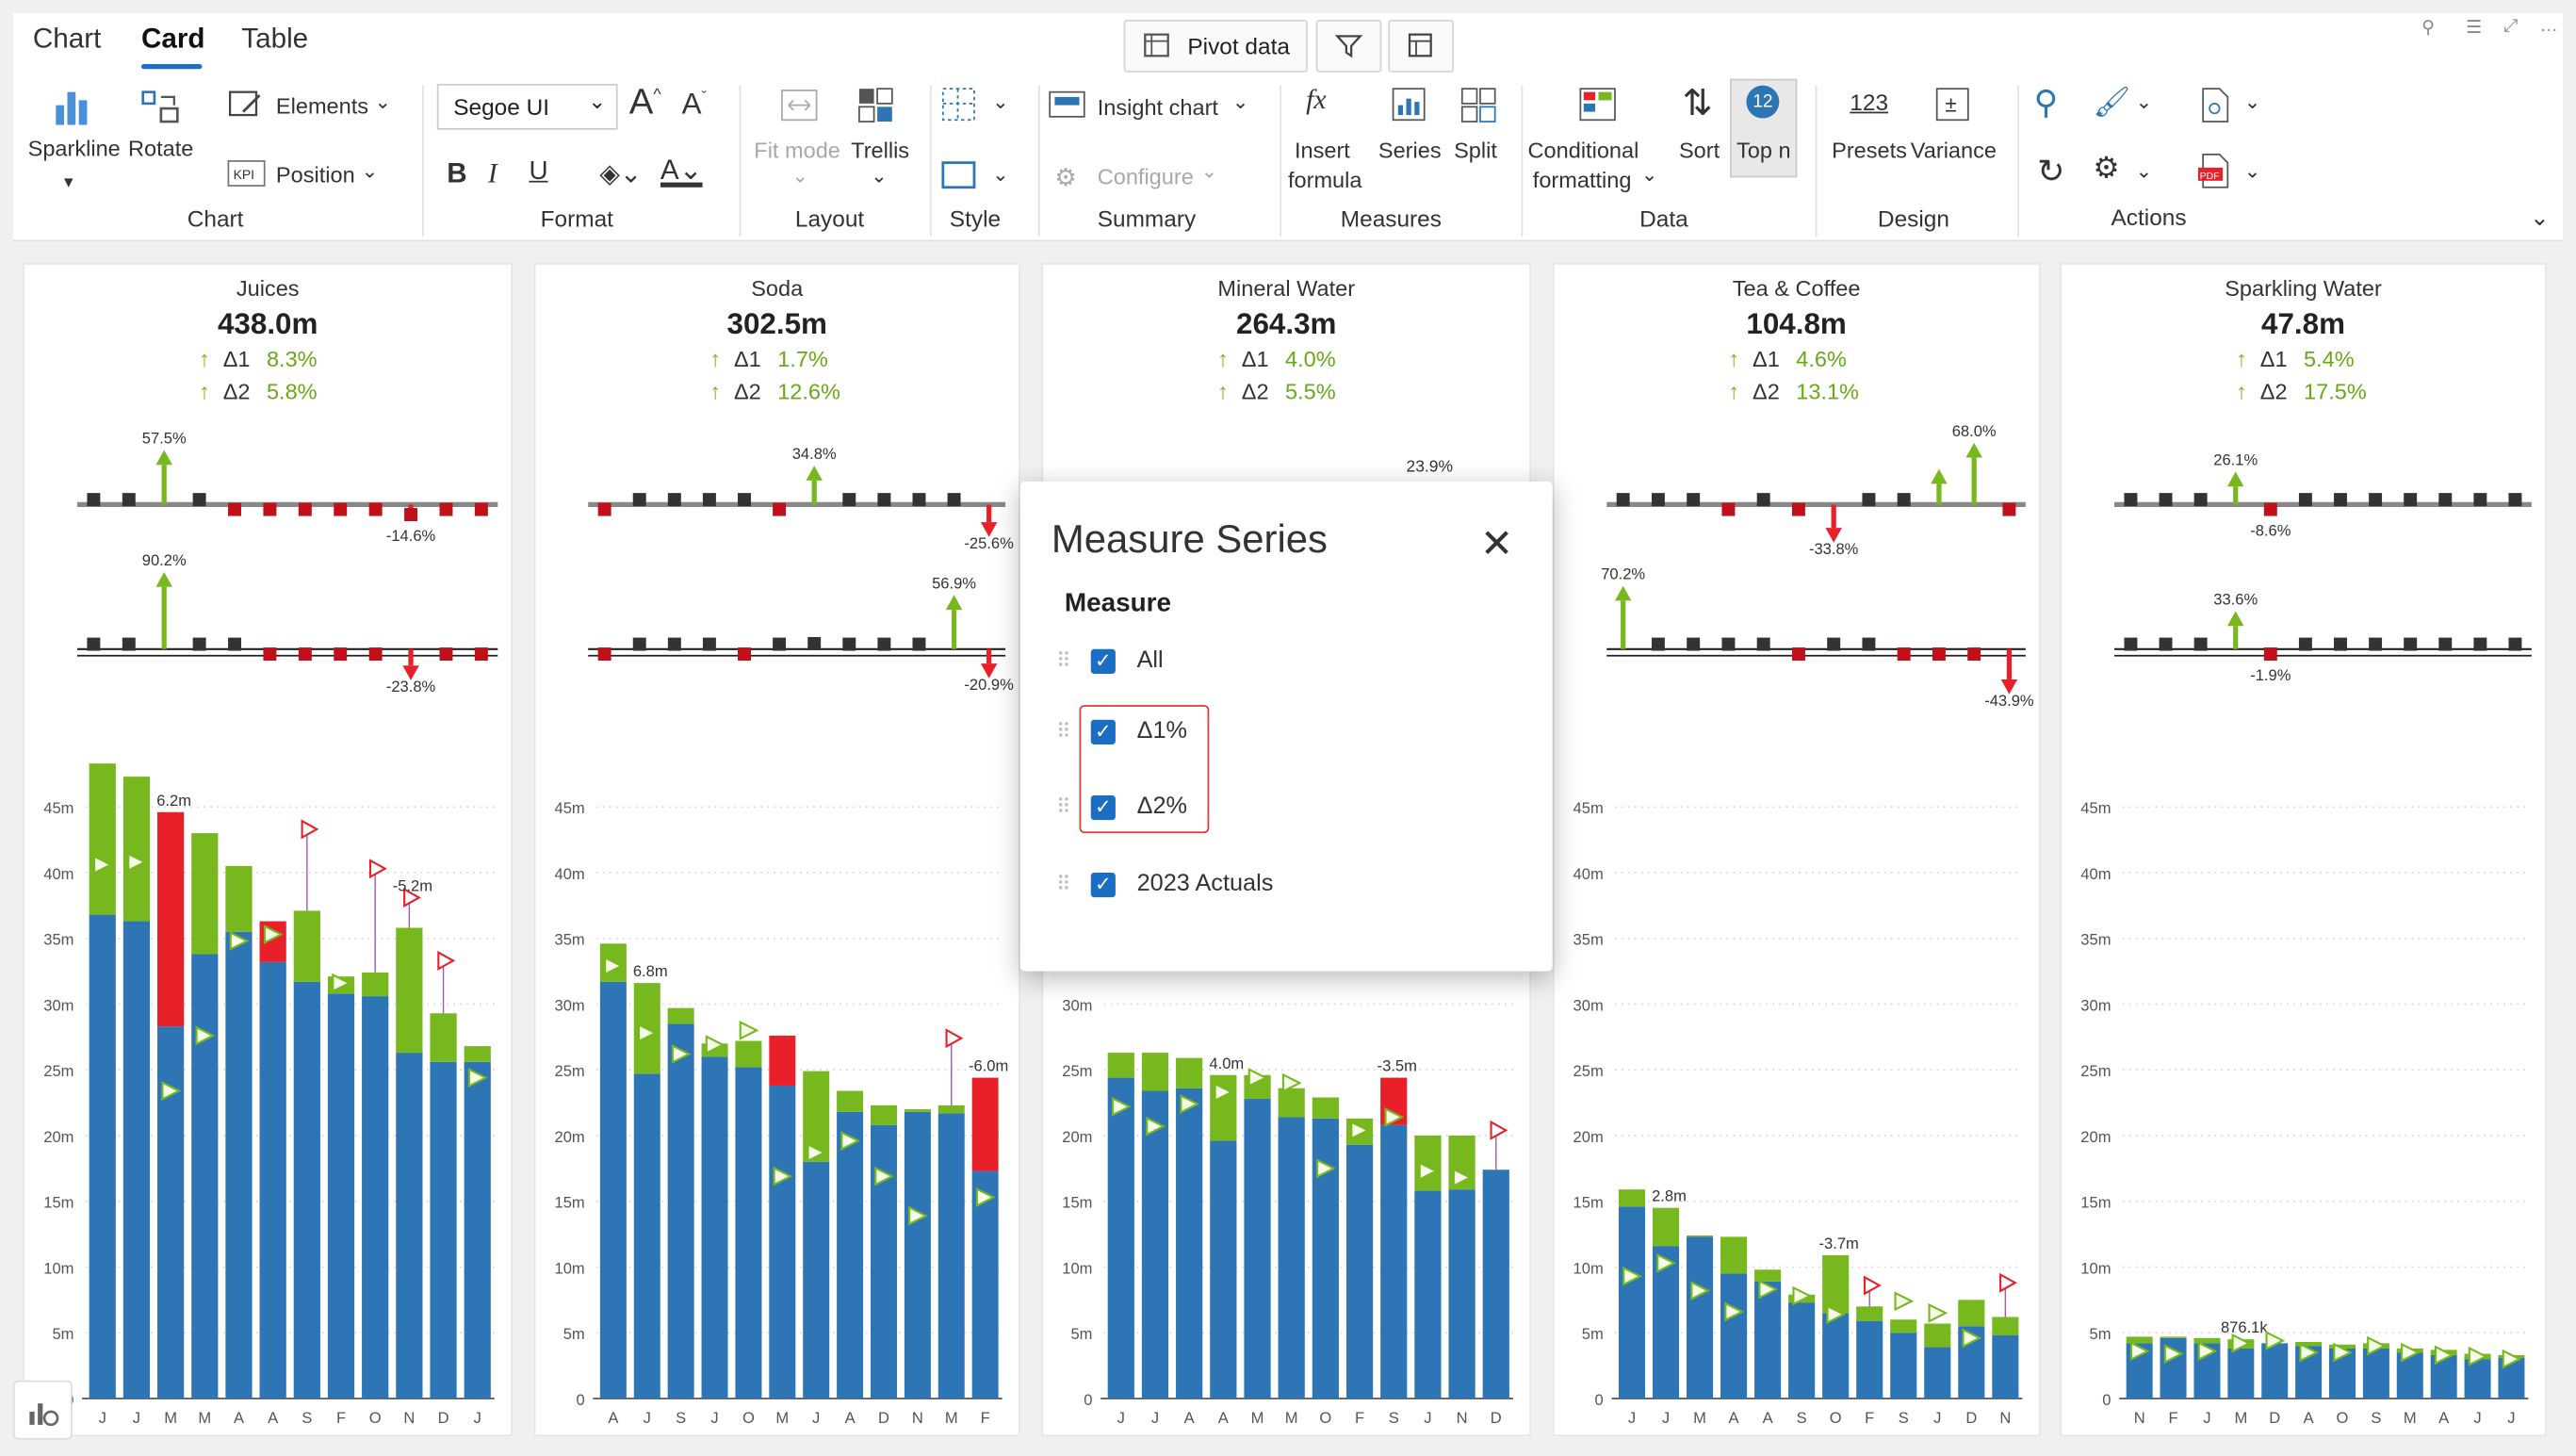 This screenshot has height=1456, width=2576. What do you see at coordinates (274, 39) in the screenshot?
I see `tab-table: Table` at bounding box center [274, 39].